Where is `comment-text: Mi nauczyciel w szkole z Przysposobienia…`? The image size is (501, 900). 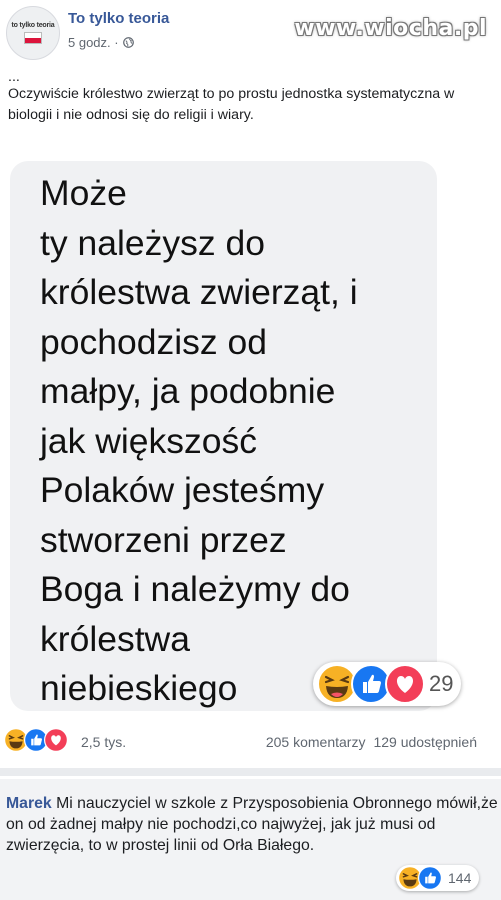
comment-text: Mi nauczyciel w szkole z Przysposobienia… is located at coordinates (252, 824).